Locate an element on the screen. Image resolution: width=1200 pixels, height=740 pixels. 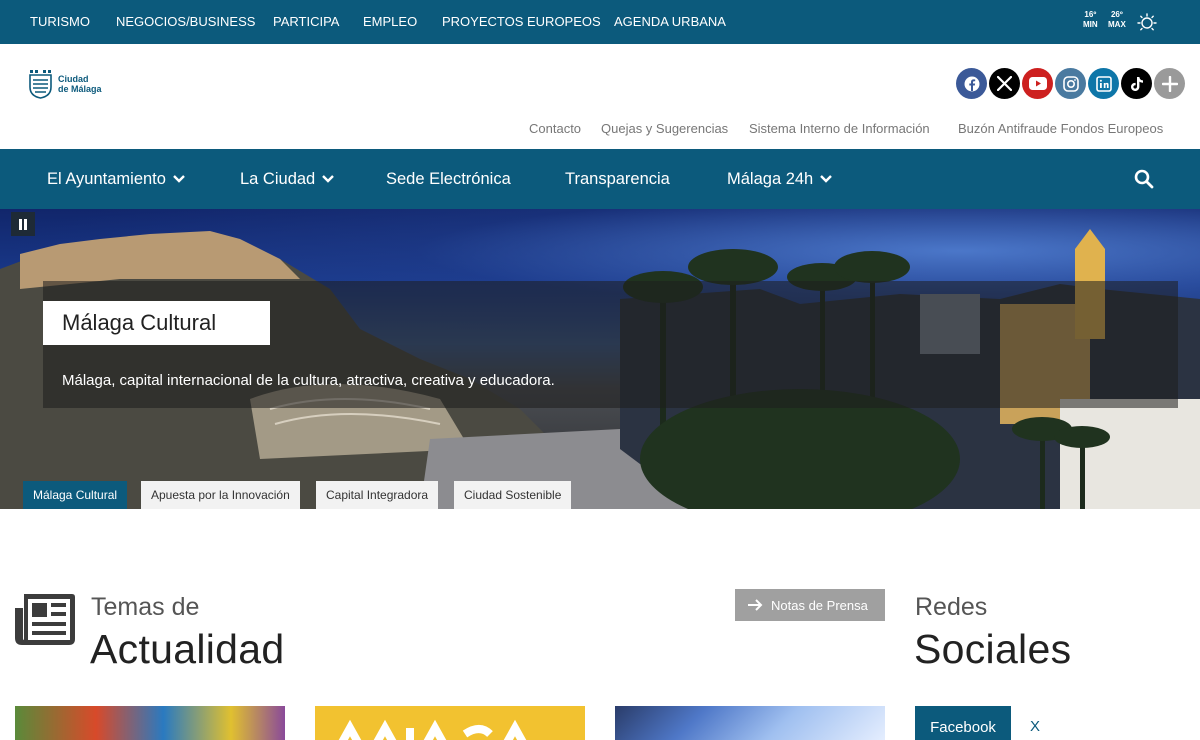
slide-tab-ciudad-sostenible: Ciudad Sostenible is located at coordinates (513, 495).